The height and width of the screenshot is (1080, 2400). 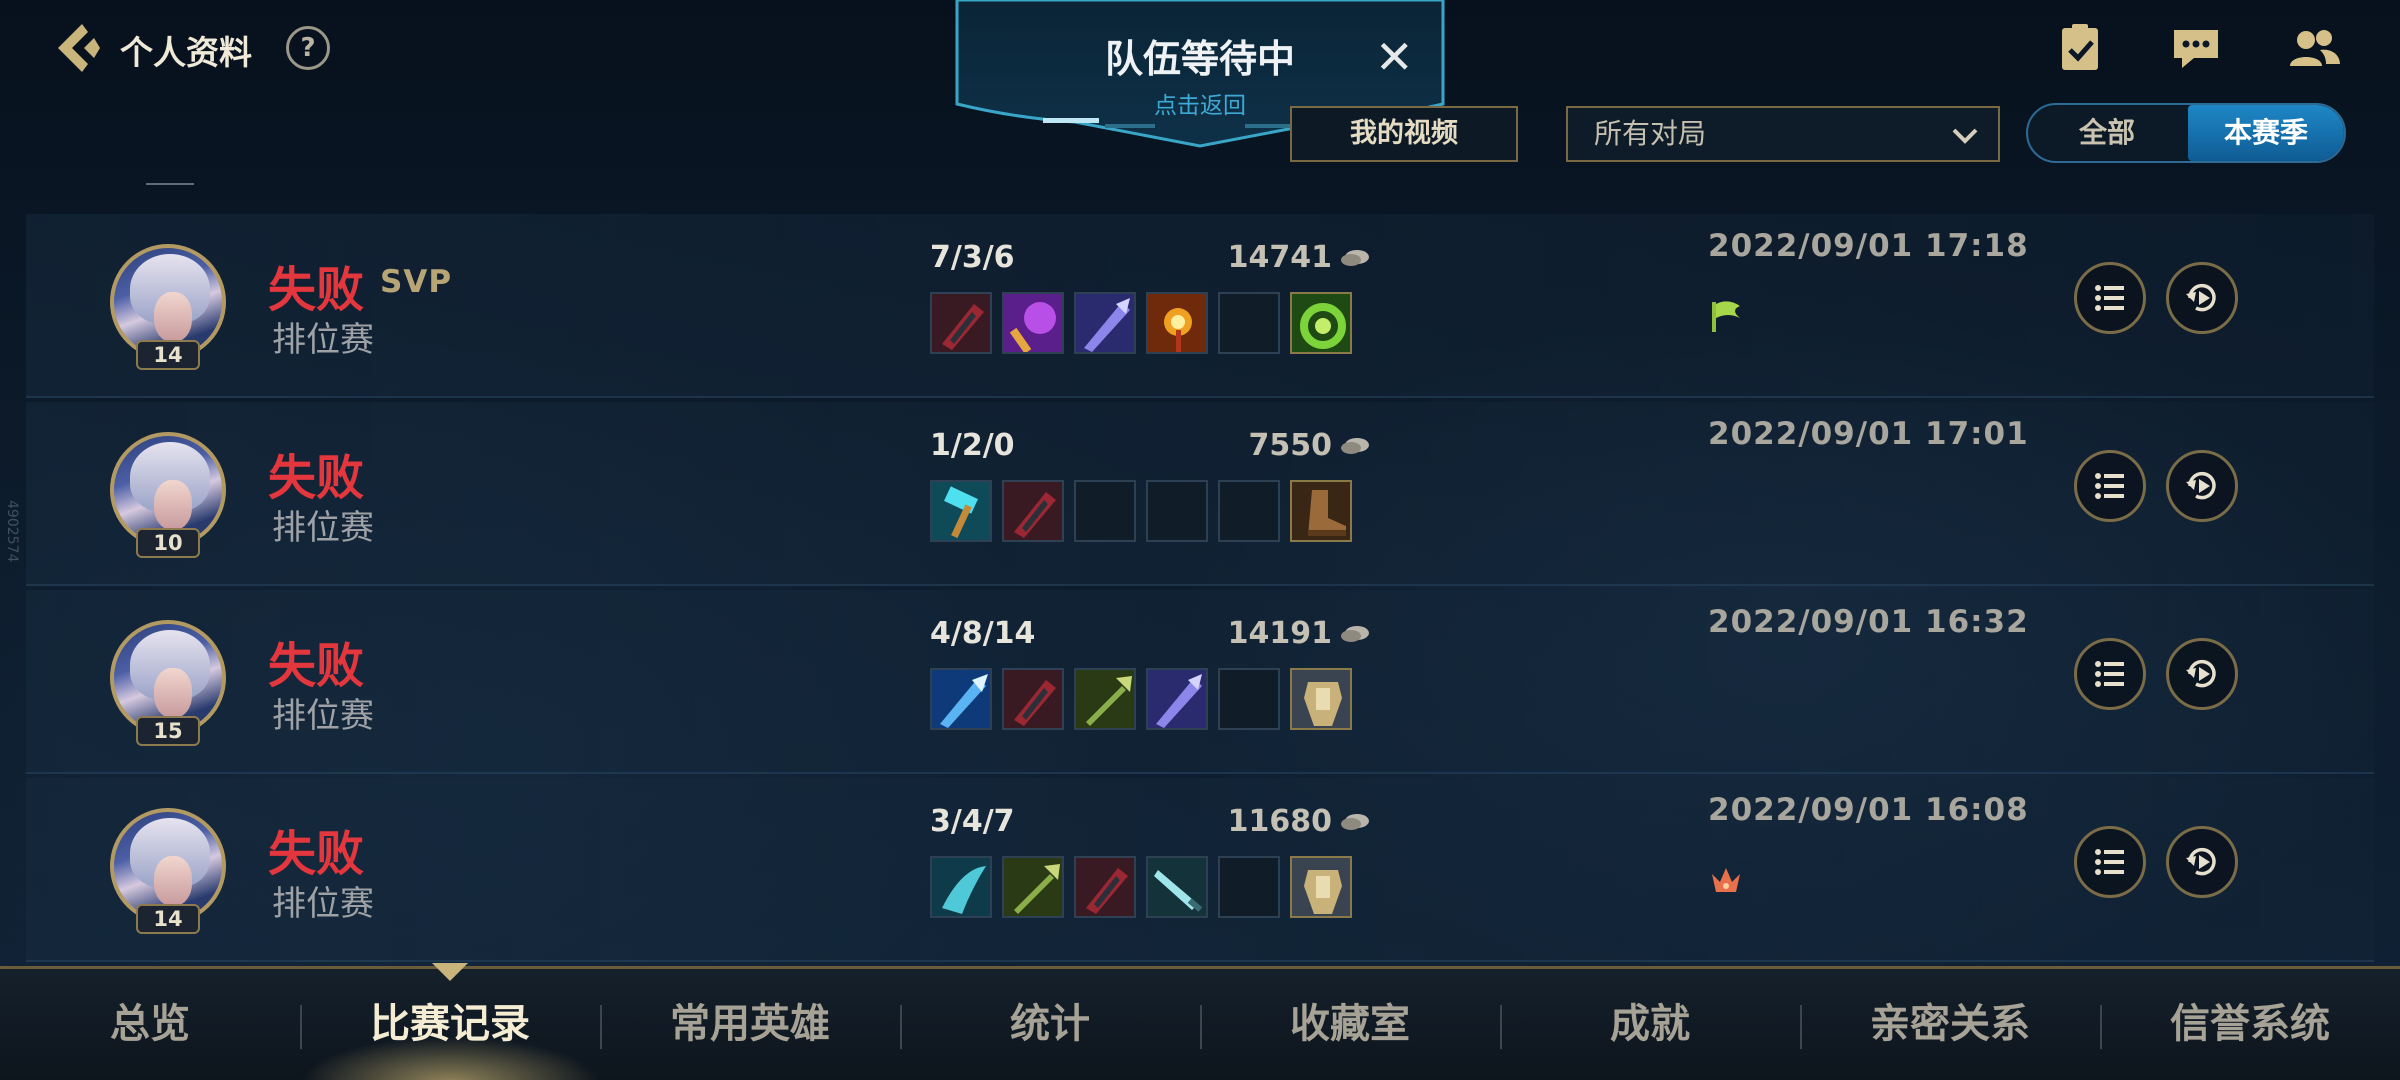 What do you see at coordinates (1279, 633) in the screenshot?
I see `gold-amount: 14191` at bounding box center [1279, 633].